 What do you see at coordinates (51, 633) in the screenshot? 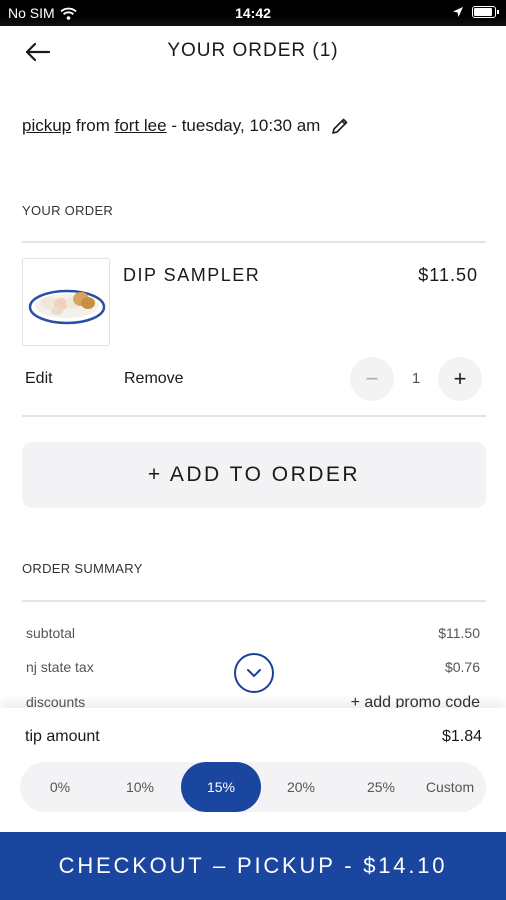
I see `summary-label: subtotal` at bounding box center [51, 633].